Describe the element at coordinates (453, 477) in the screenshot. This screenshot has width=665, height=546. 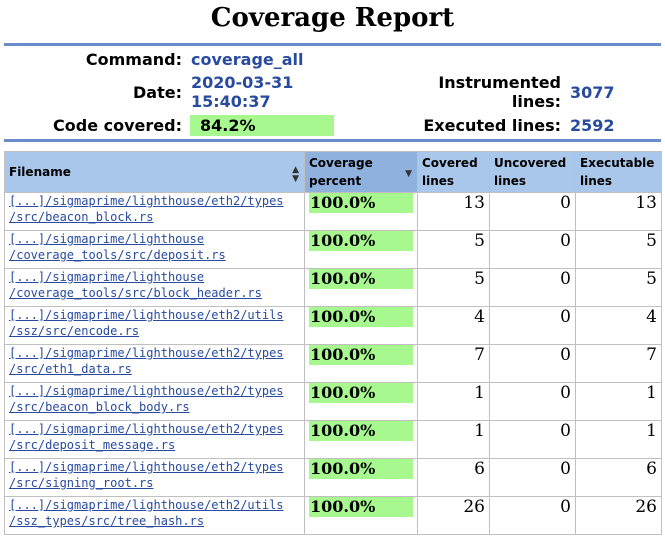
I see `covered-cell: 6` at that location.